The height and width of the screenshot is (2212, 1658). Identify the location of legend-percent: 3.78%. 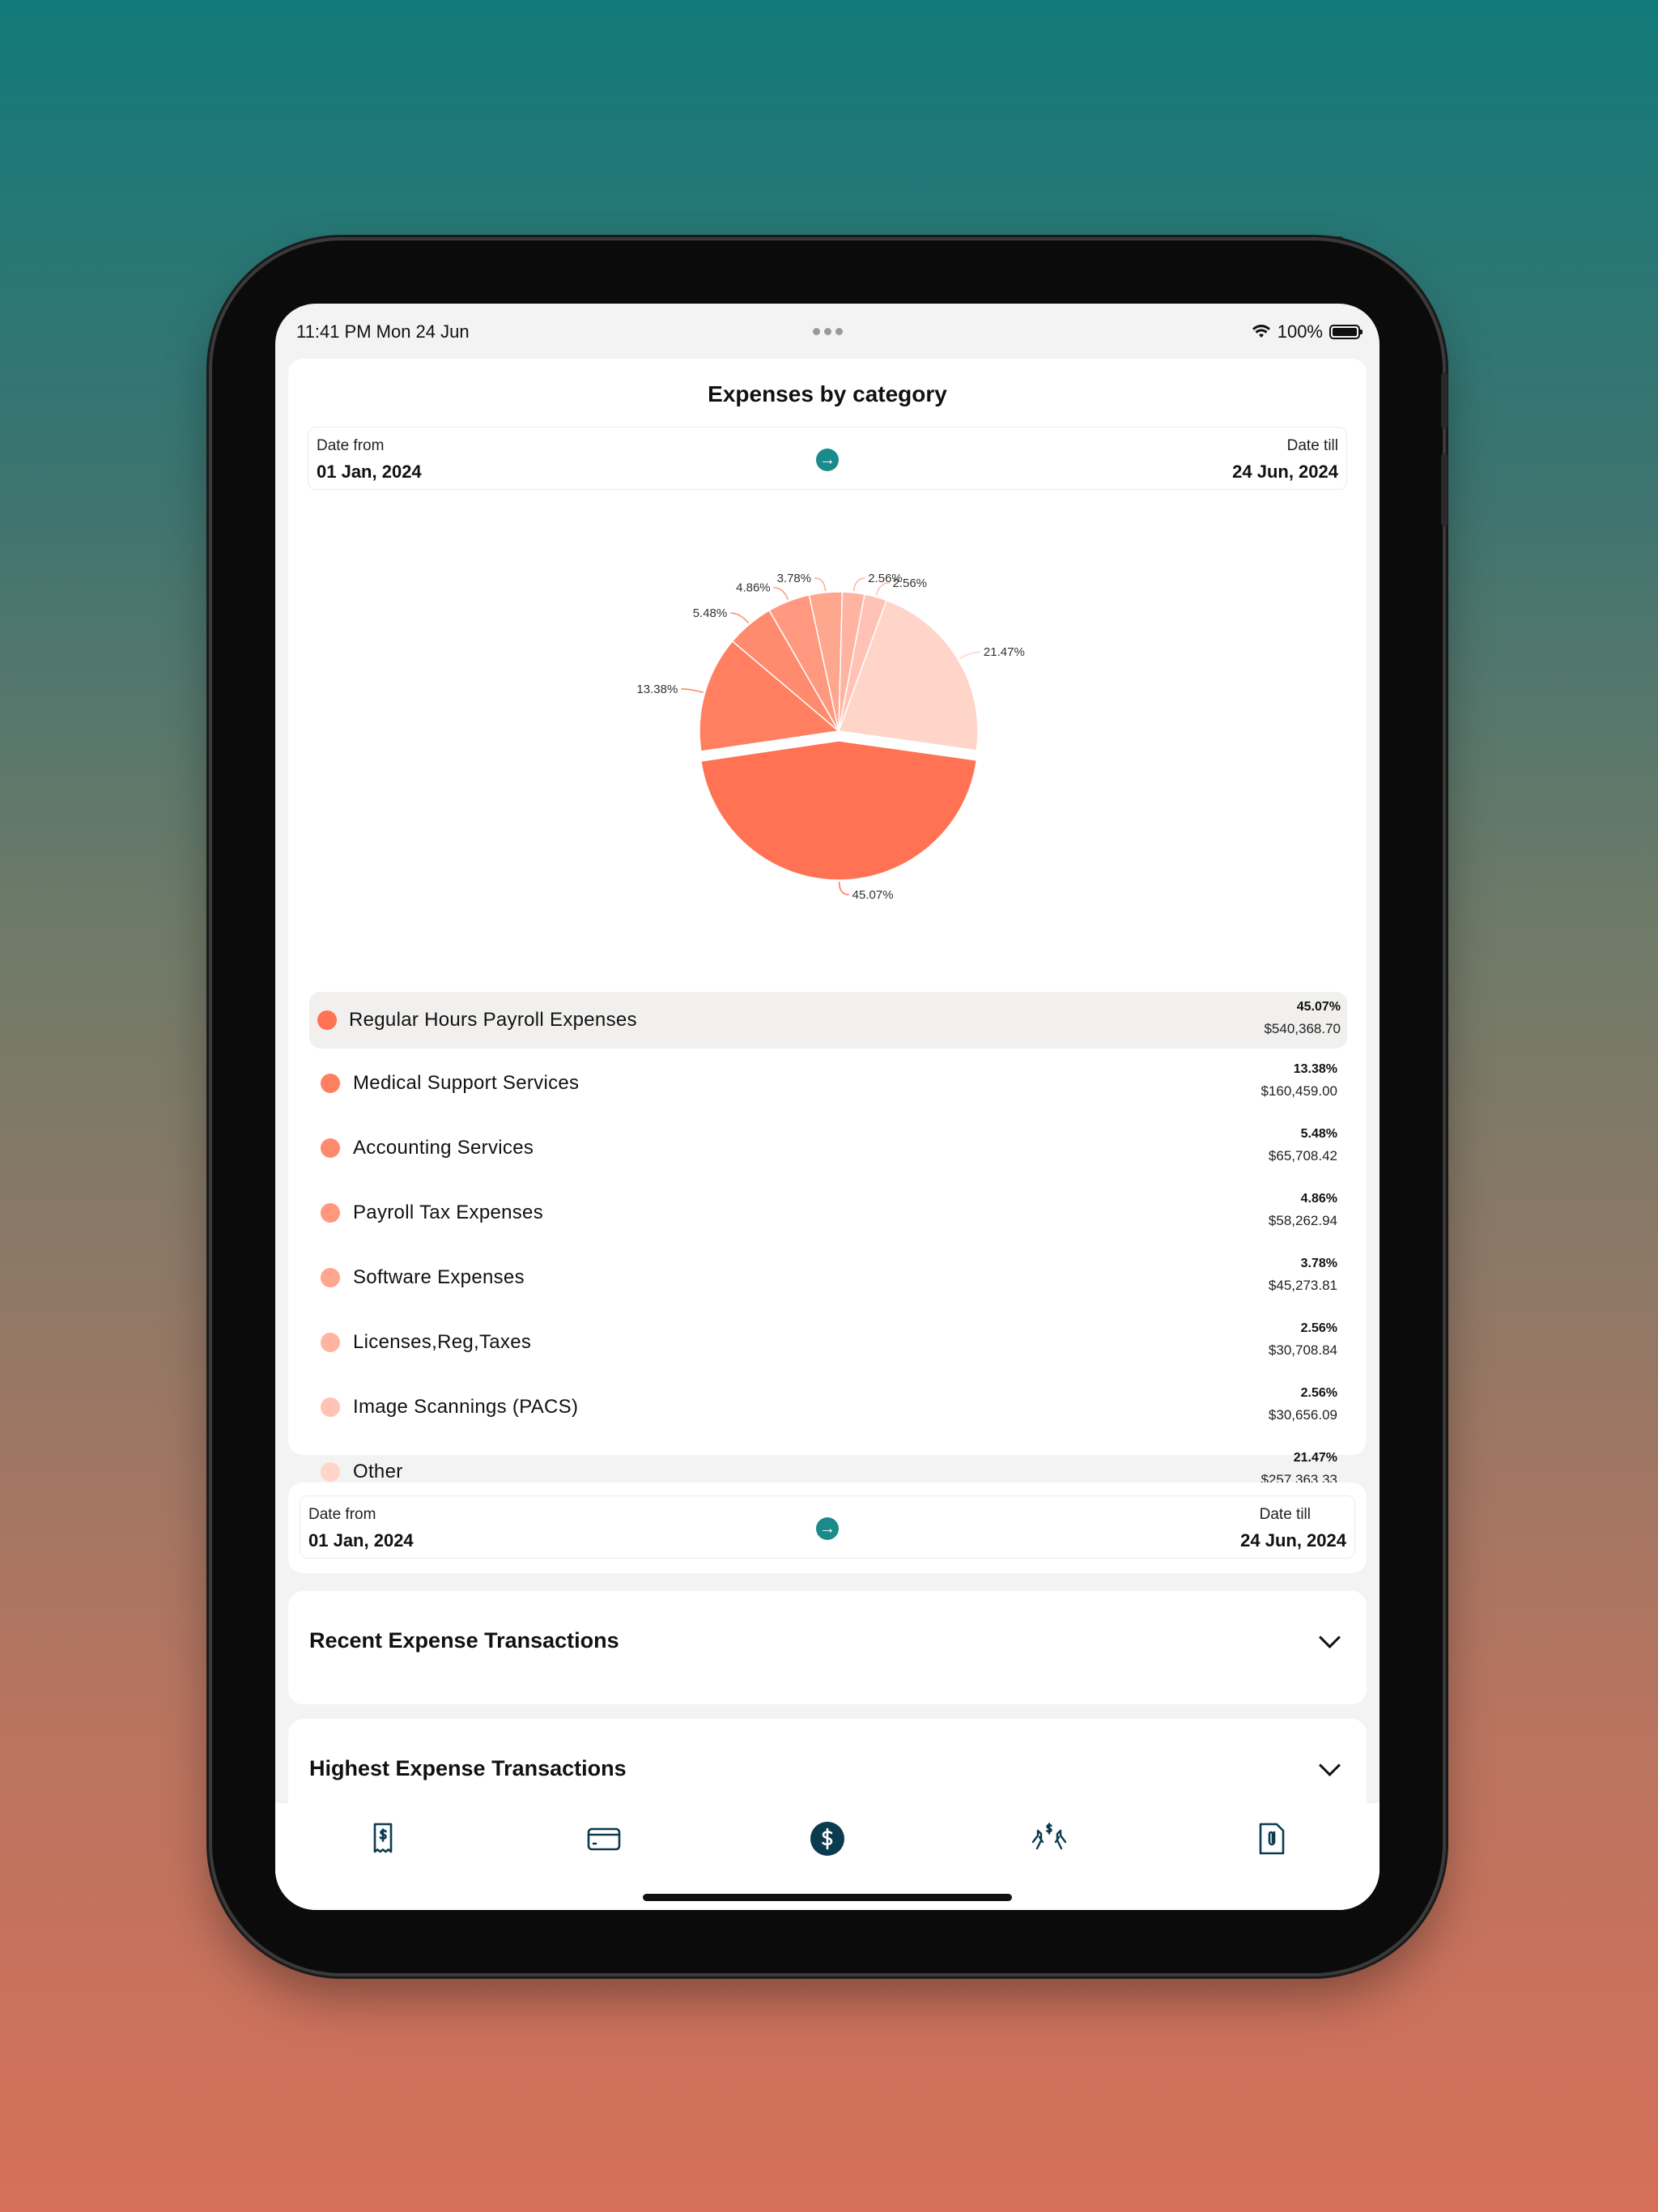
(1318, 1263).